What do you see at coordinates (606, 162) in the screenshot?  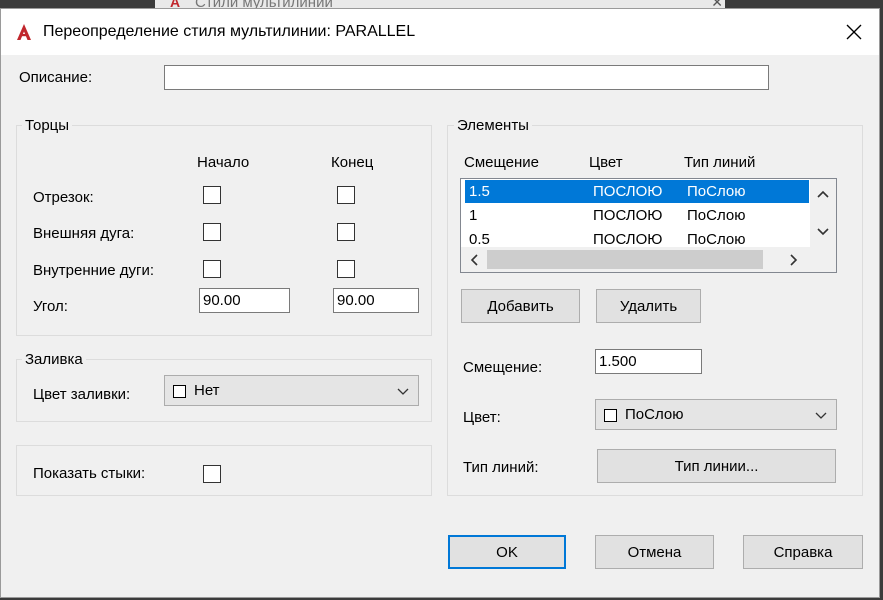 I see `elements-header-color: Цвет` at bounding box center [606, 162].